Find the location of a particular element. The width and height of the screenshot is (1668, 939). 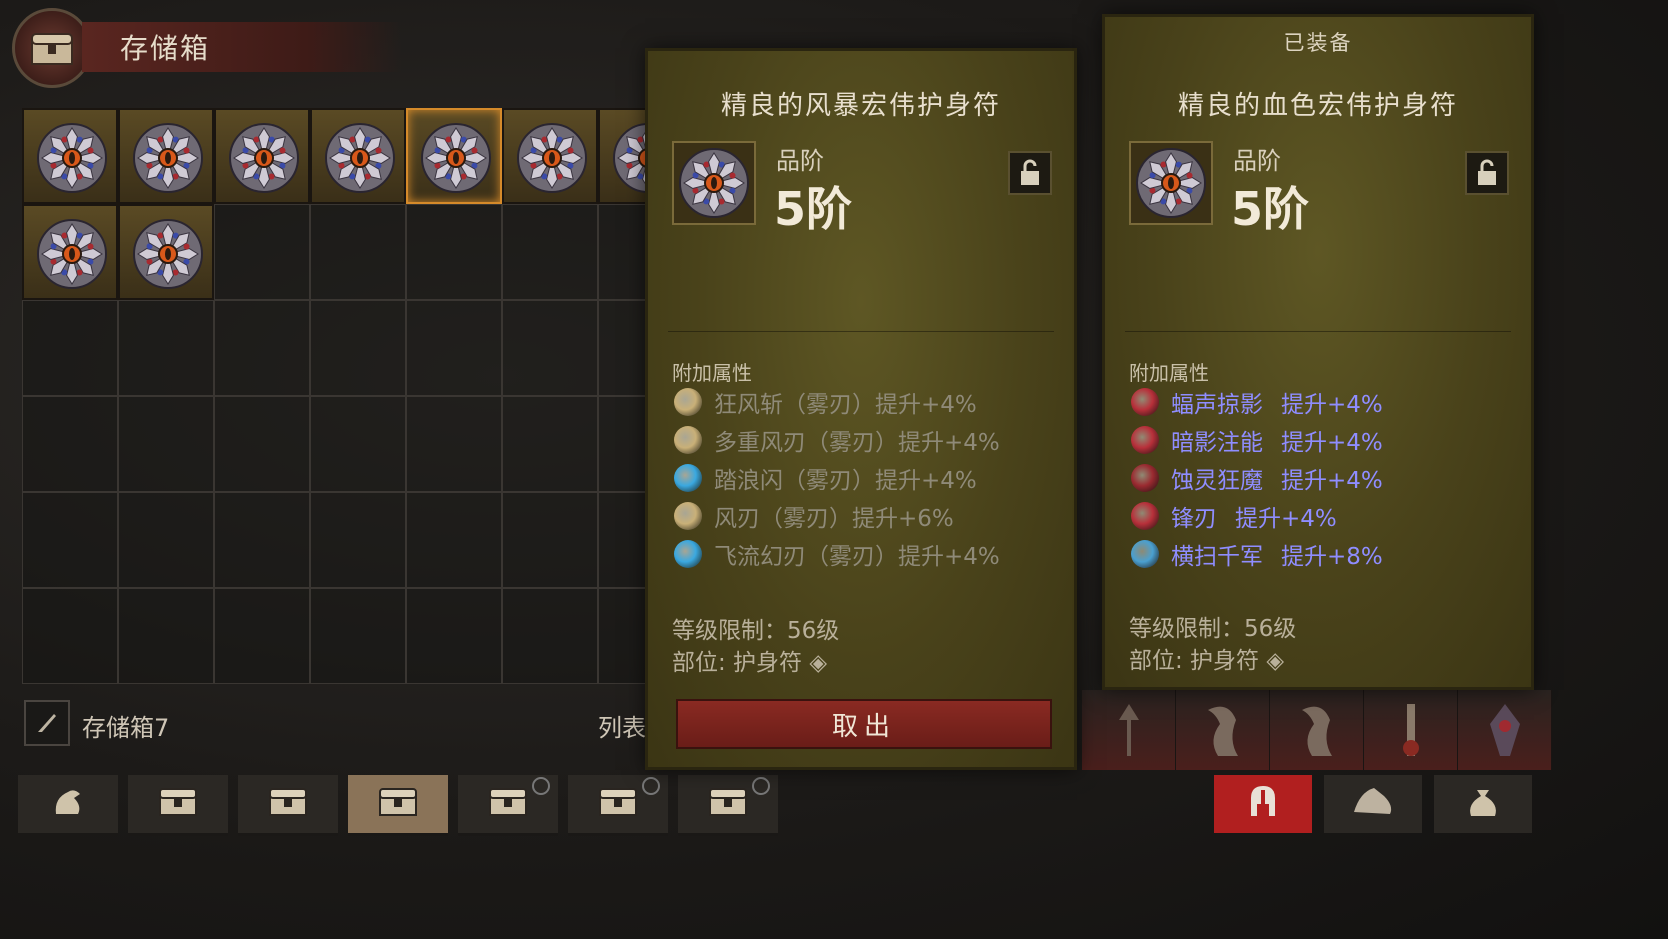

attribute-text: 风刃（雾刃）提升+6% is located at coordinates (834, 519).